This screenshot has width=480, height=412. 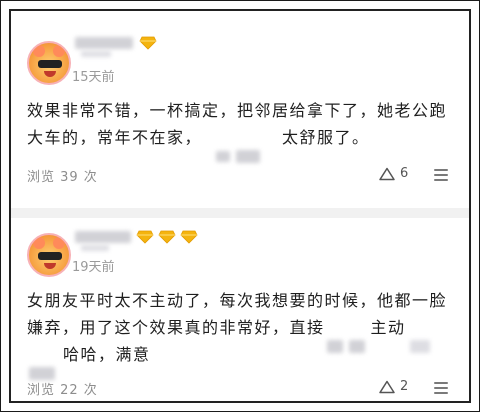 What do you see at coordinates (247, 130) in the screenshot?
I see `comment-text: 效果非常不错，一杯搞定，把邻居给拿下了，她老公跑 大车的，常年不在家， 太舒服了。` at bounding box center [247, 130].